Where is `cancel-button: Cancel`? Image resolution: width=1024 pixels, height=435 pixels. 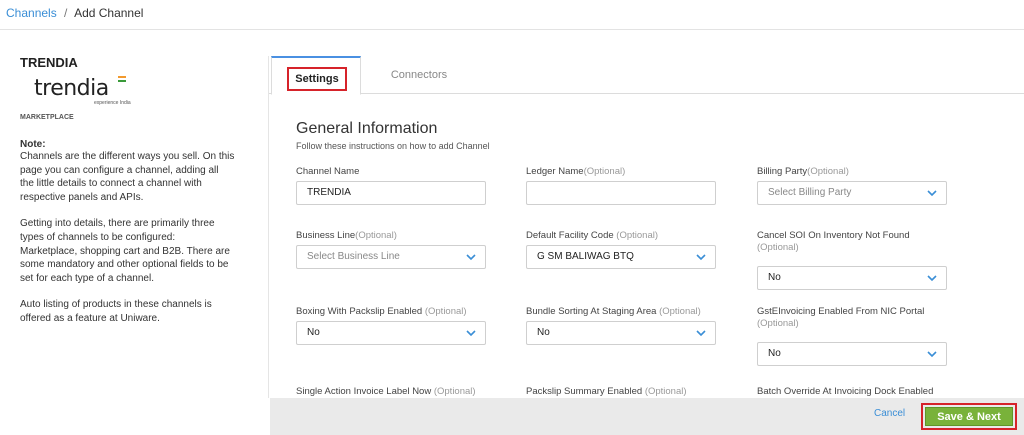 cancel-button: Cancel is located at coordinates (889, 413).